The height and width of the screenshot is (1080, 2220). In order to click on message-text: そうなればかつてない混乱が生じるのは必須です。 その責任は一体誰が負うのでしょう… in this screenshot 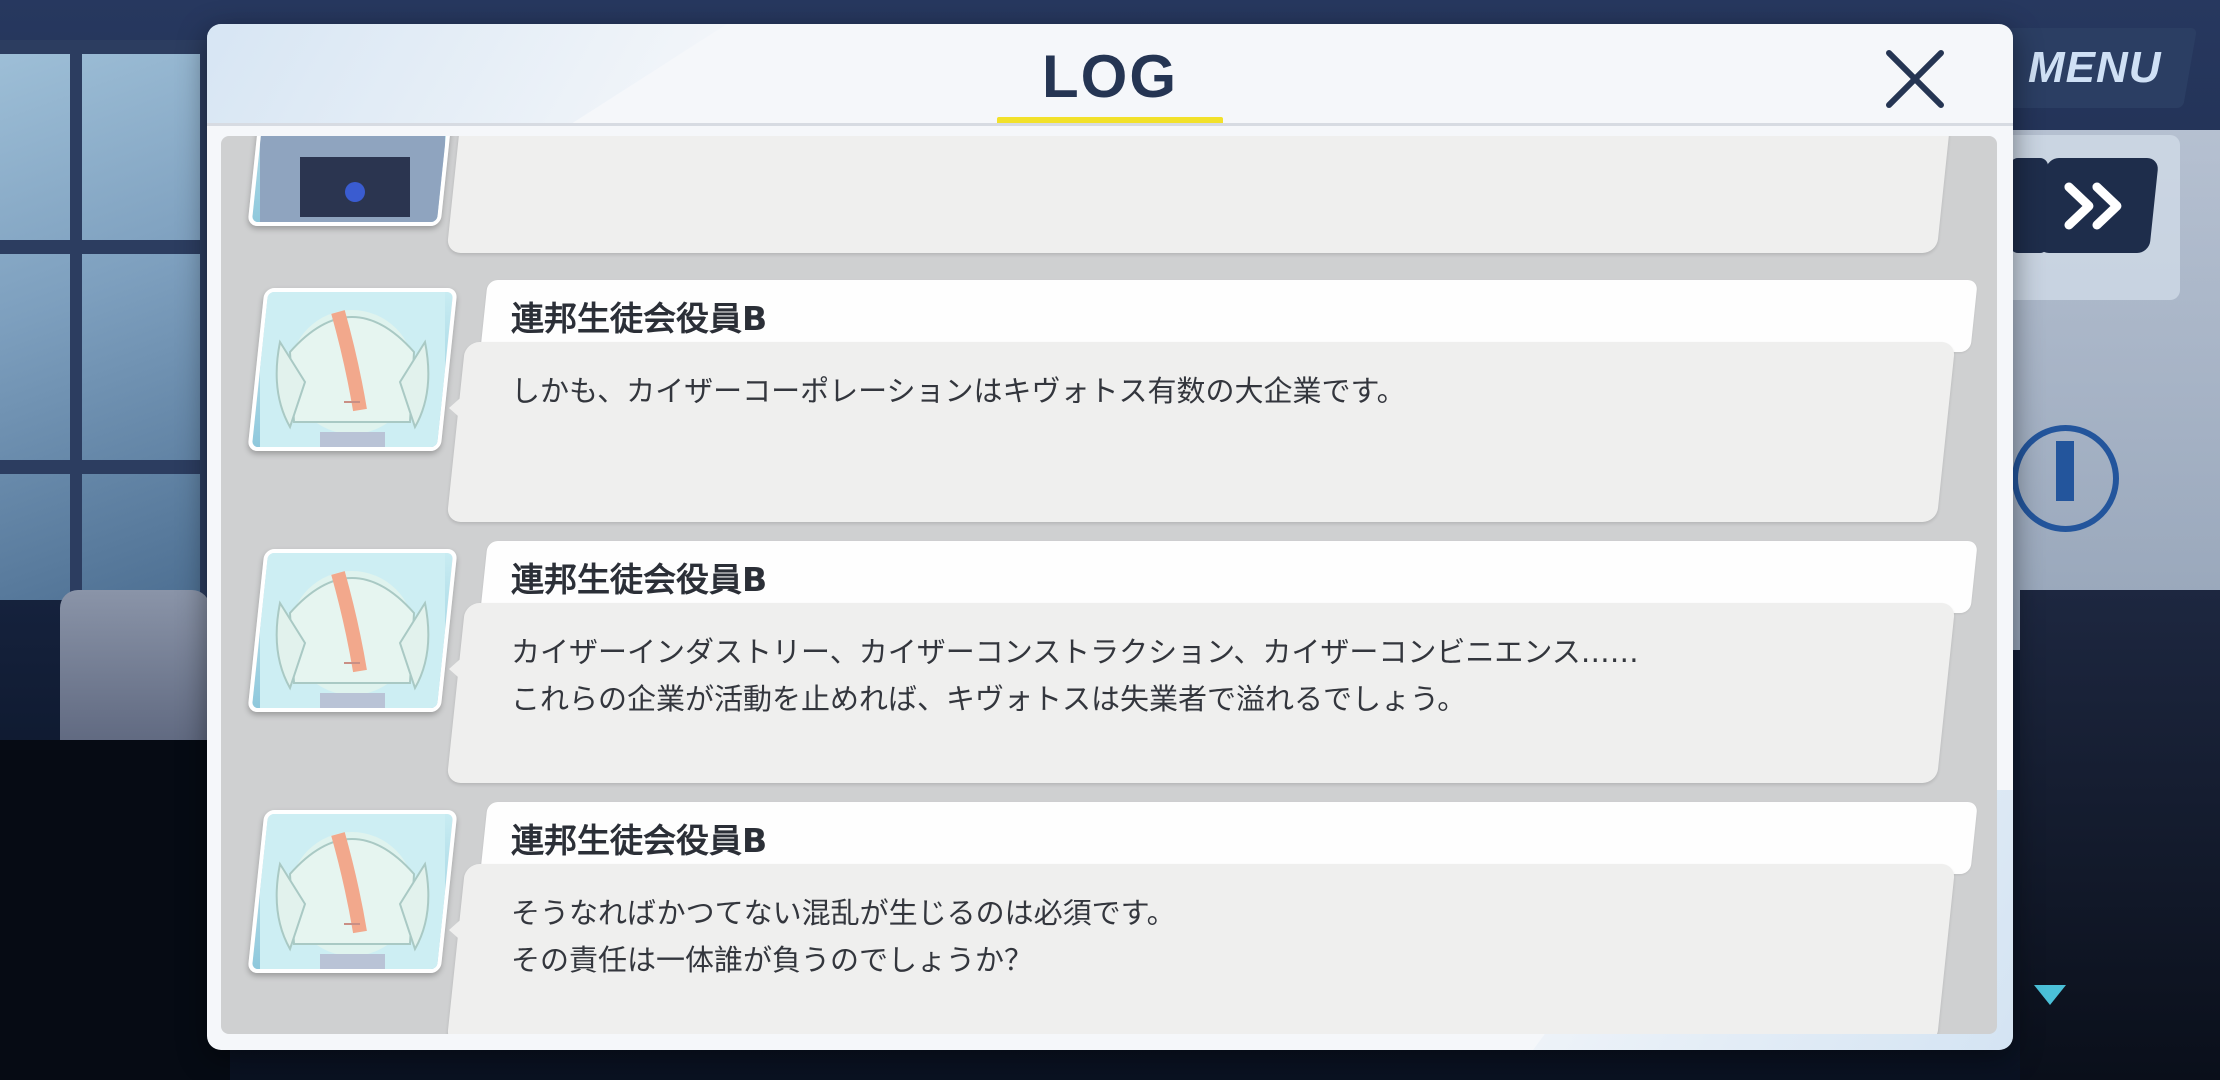, I will do `click(843, 936)`.